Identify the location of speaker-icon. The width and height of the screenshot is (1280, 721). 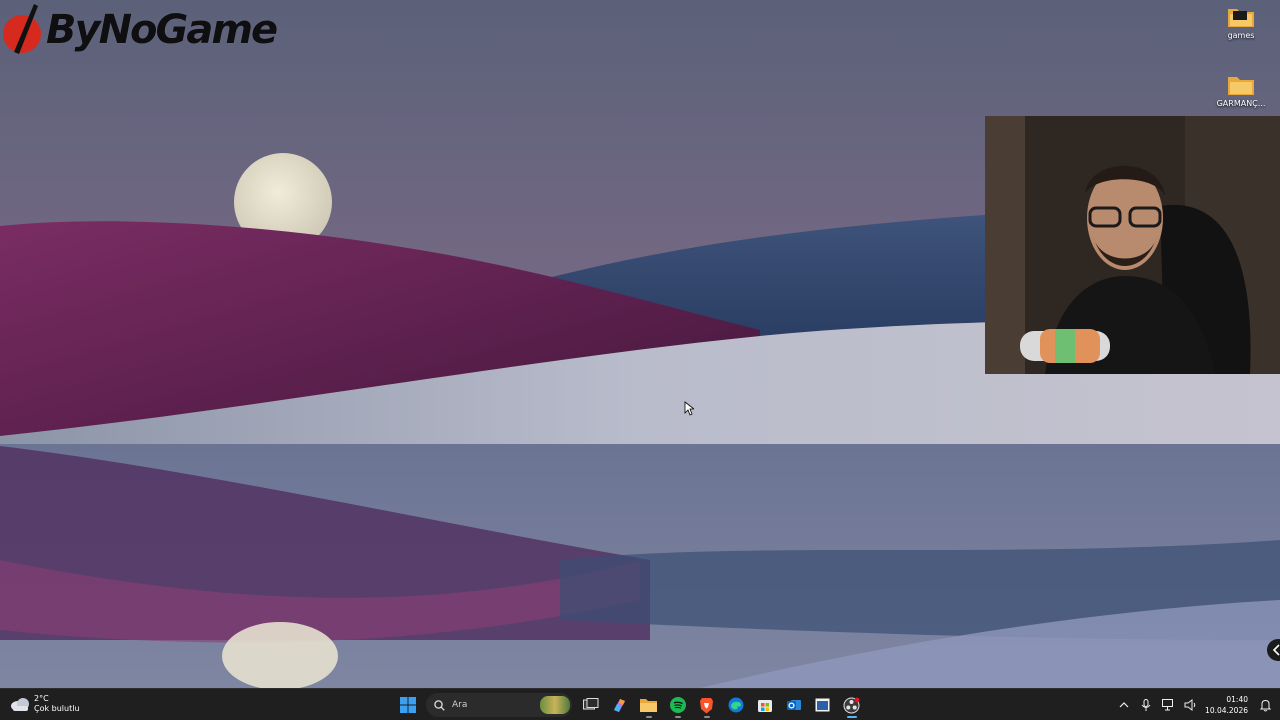
(1189, 705).